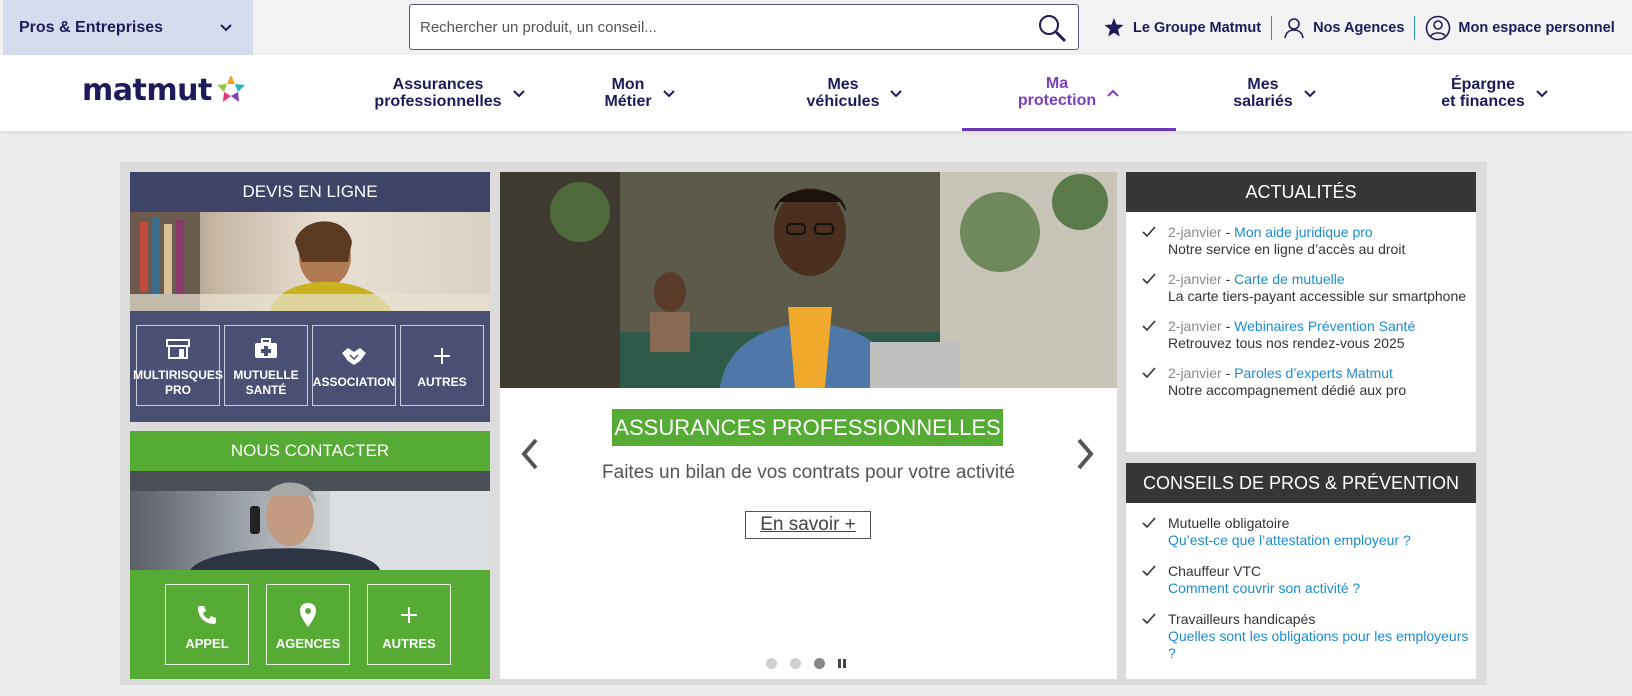 The height and width of the screenshot is (696, 1632). Describe the element at coordinates (409, 624) in the screenshot. I see `contact-autres: AUTRES` at that location.